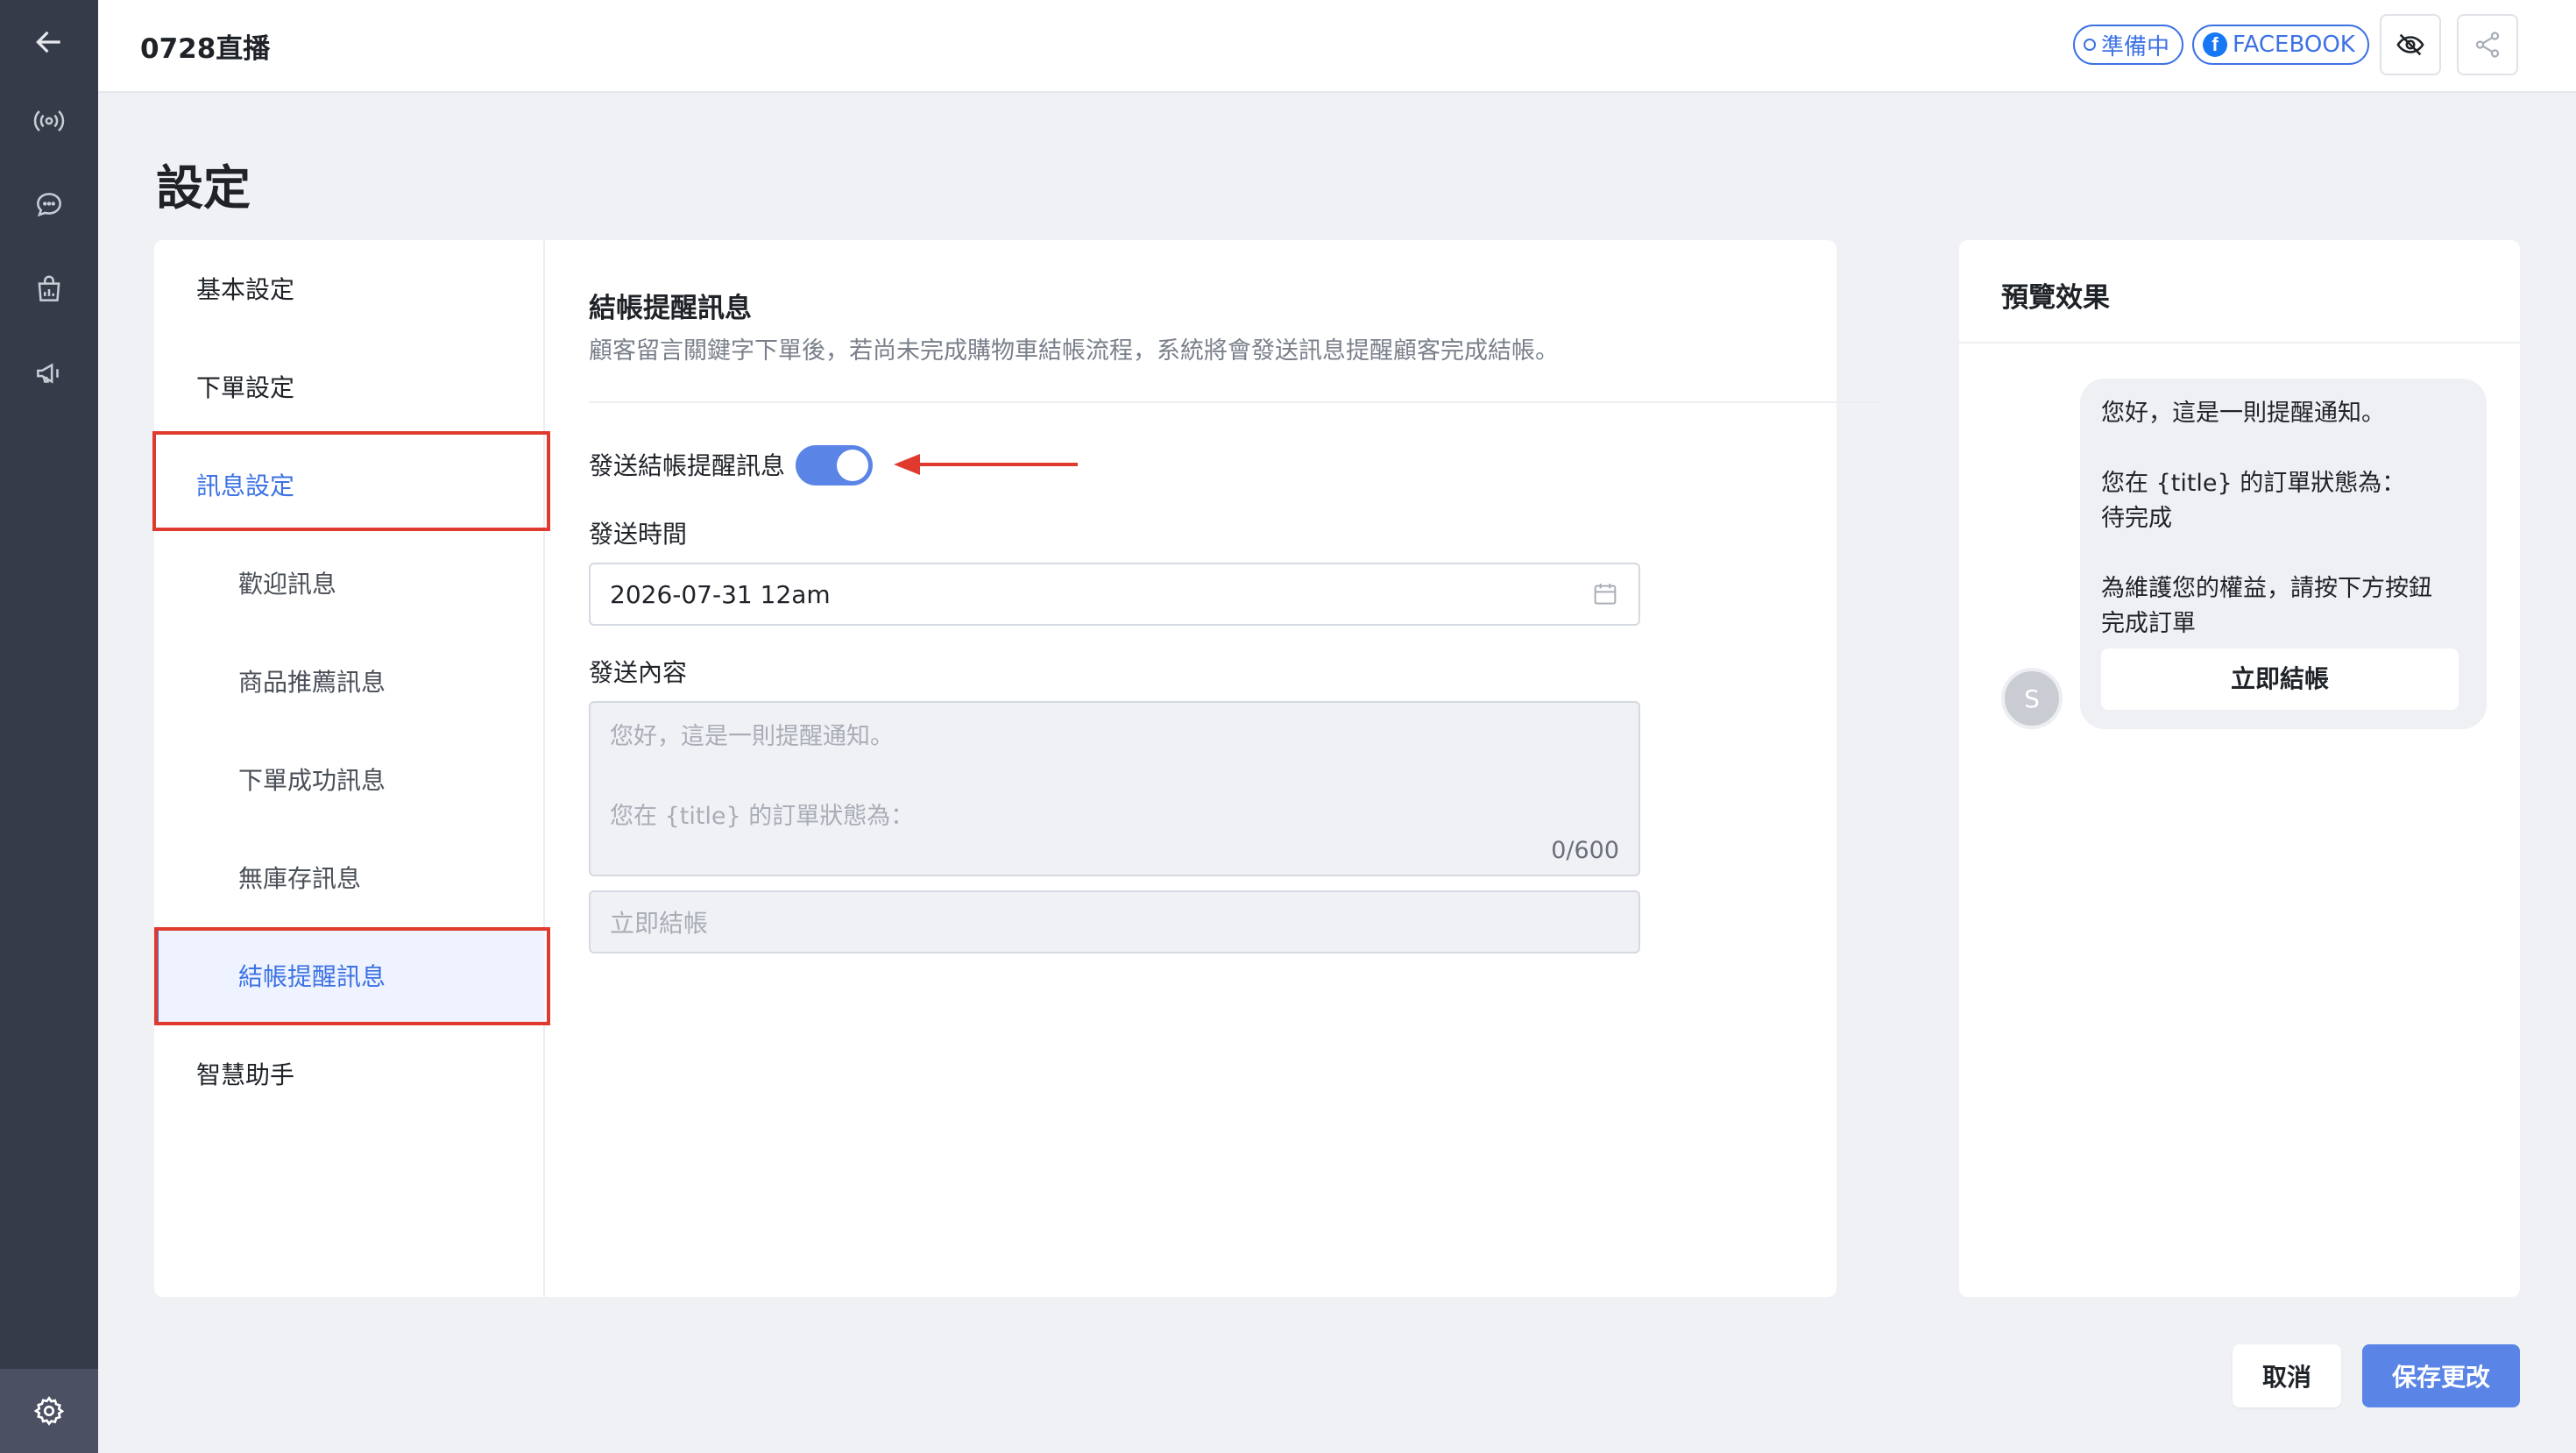 The height and width of the screenshot is (1453, 2576). I want to click on preview-checkout-button: 立即結帳, so click(2280, 679).